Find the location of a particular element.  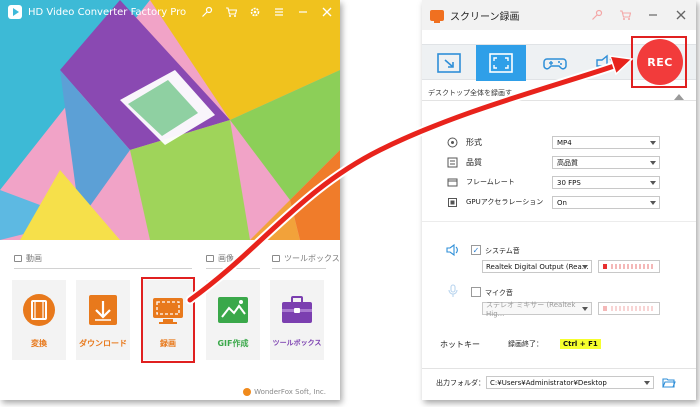

section-video-divider is located at coordinates (103, 268).